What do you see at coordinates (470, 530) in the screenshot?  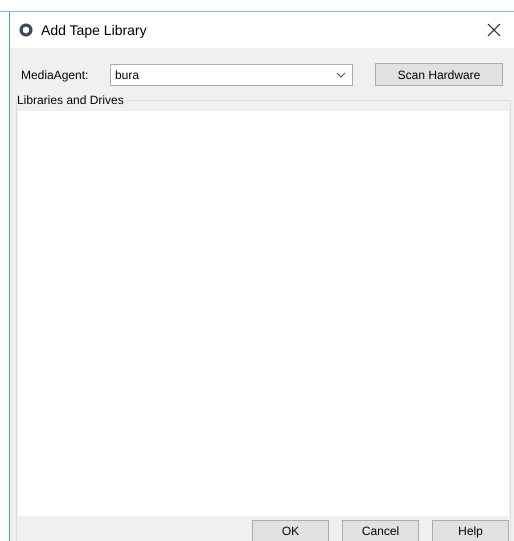 I see `dialog-button: Help` at bounding box center [470, 530].